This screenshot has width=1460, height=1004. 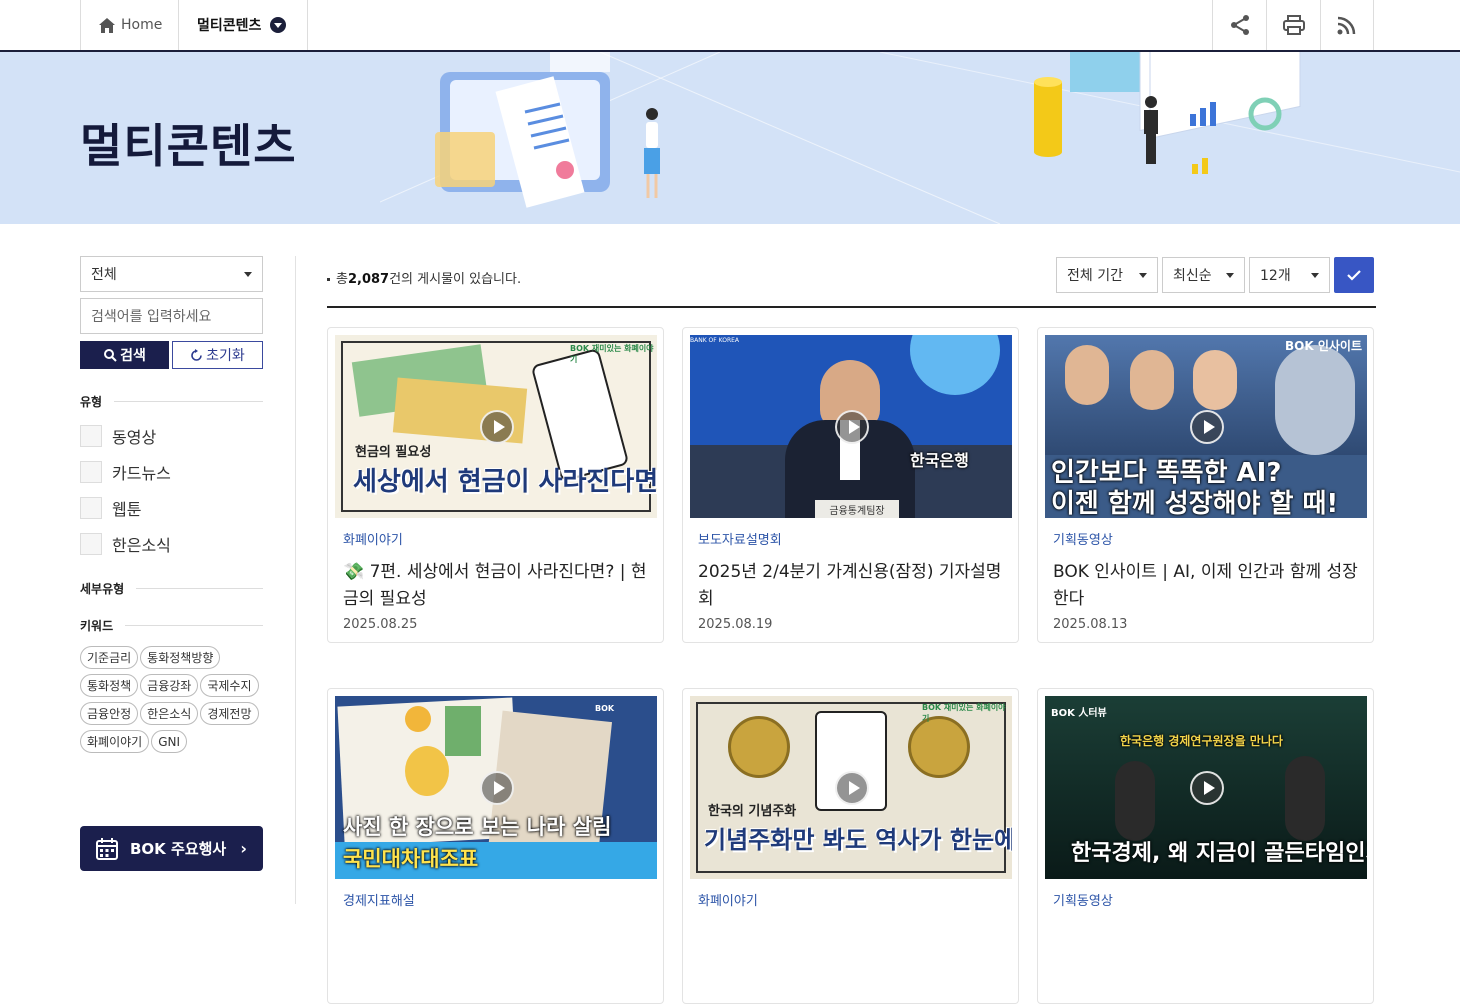 I want to click on apply-filter-button, so click(x=1354, y=275).